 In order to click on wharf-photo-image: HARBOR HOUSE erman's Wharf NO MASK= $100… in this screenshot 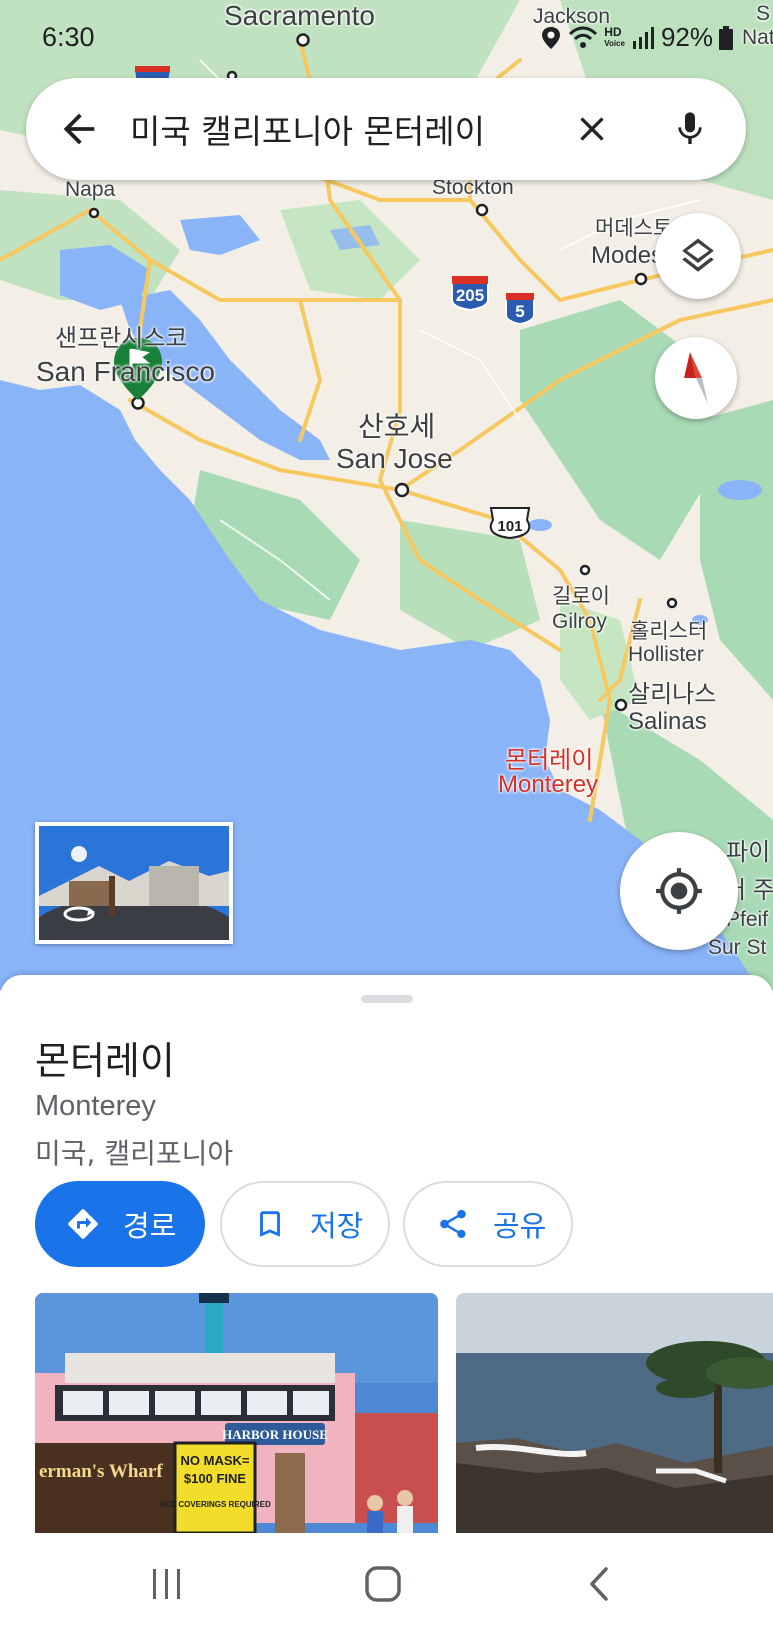, I will do `click(236, 1413)`.